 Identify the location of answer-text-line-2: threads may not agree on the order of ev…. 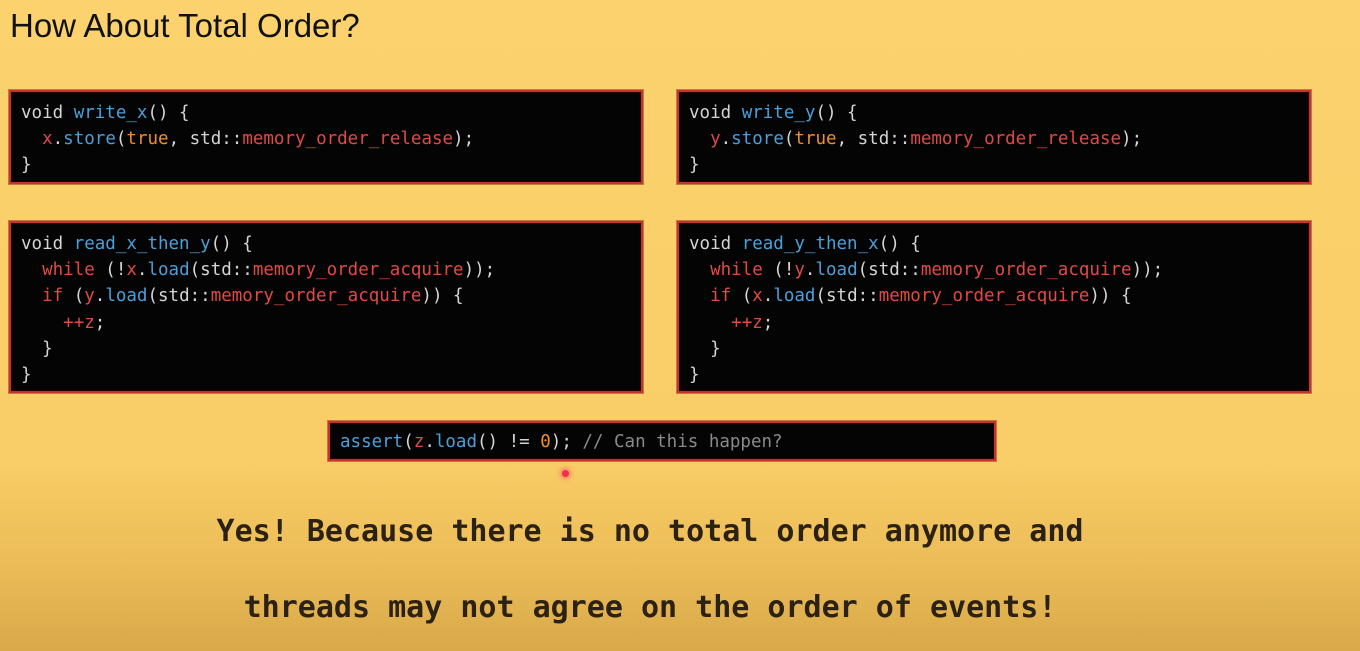
(650, 607).